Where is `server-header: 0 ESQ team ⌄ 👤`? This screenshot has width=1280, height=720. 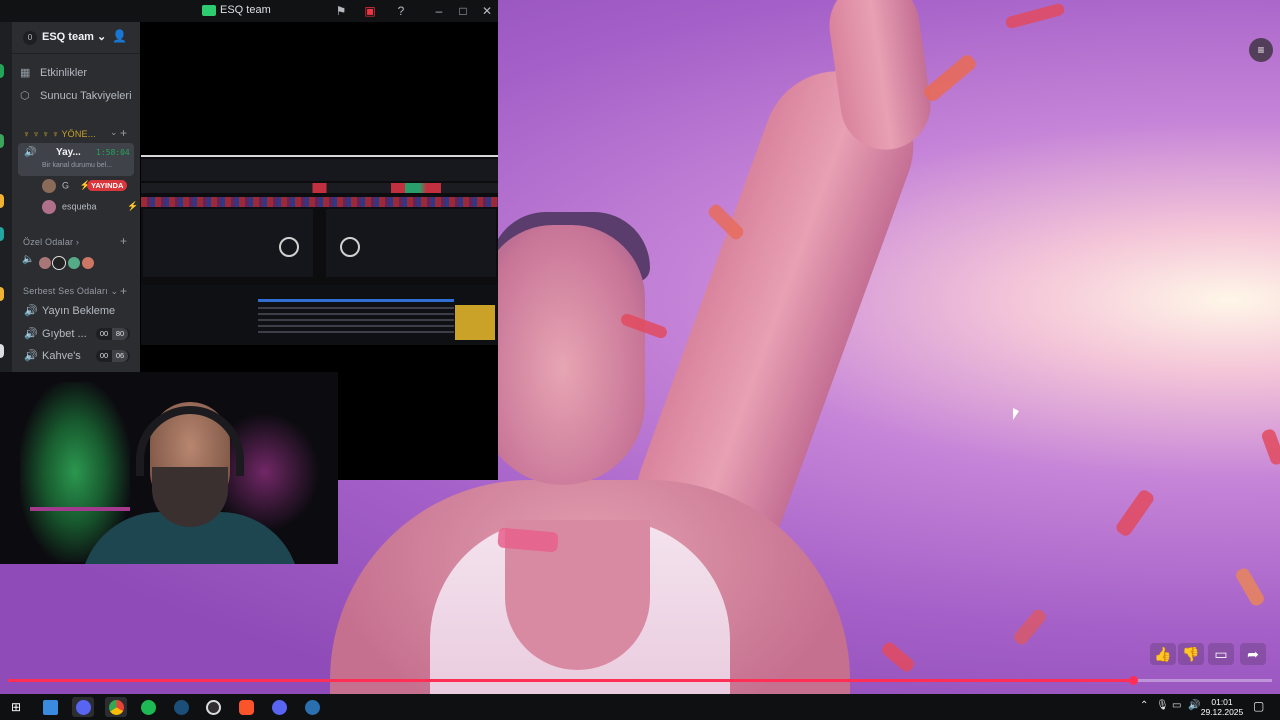
server-header: 0 ESQ team ⌄ 👤 is located at coordinates (76, 38).